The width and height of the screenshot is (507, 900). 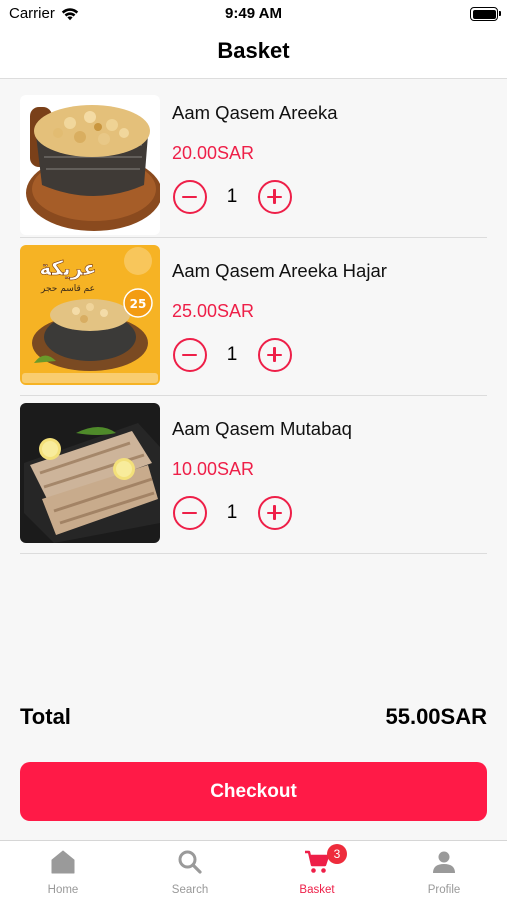 I want to click on status-time: 9:49 AM, so click(x=253, y=13).